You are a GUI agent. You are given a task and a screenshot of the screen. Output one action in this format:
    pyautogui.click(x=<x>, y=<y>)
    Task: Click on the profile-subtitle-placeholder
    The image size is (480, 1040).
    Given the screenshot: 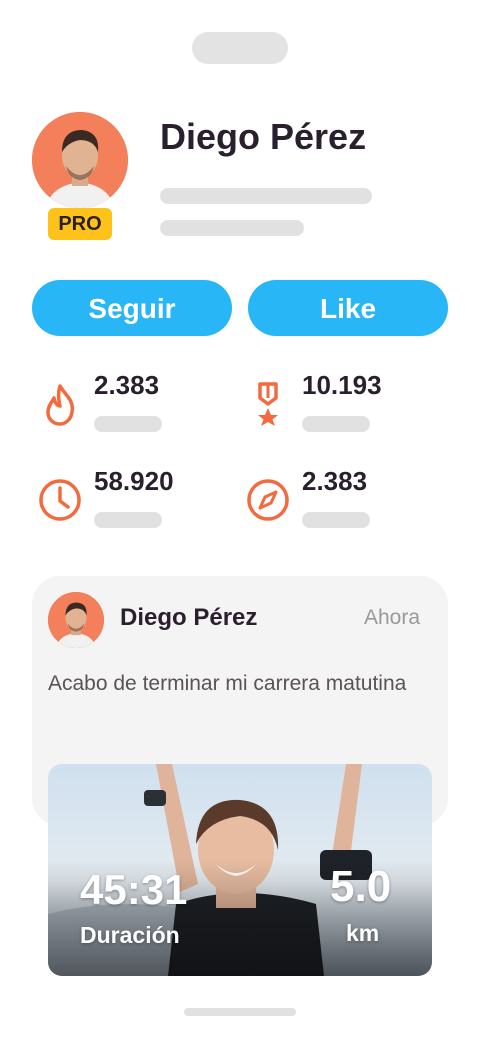 What is the action you would take?
    pyautogui.click(x=266, y=196)
    